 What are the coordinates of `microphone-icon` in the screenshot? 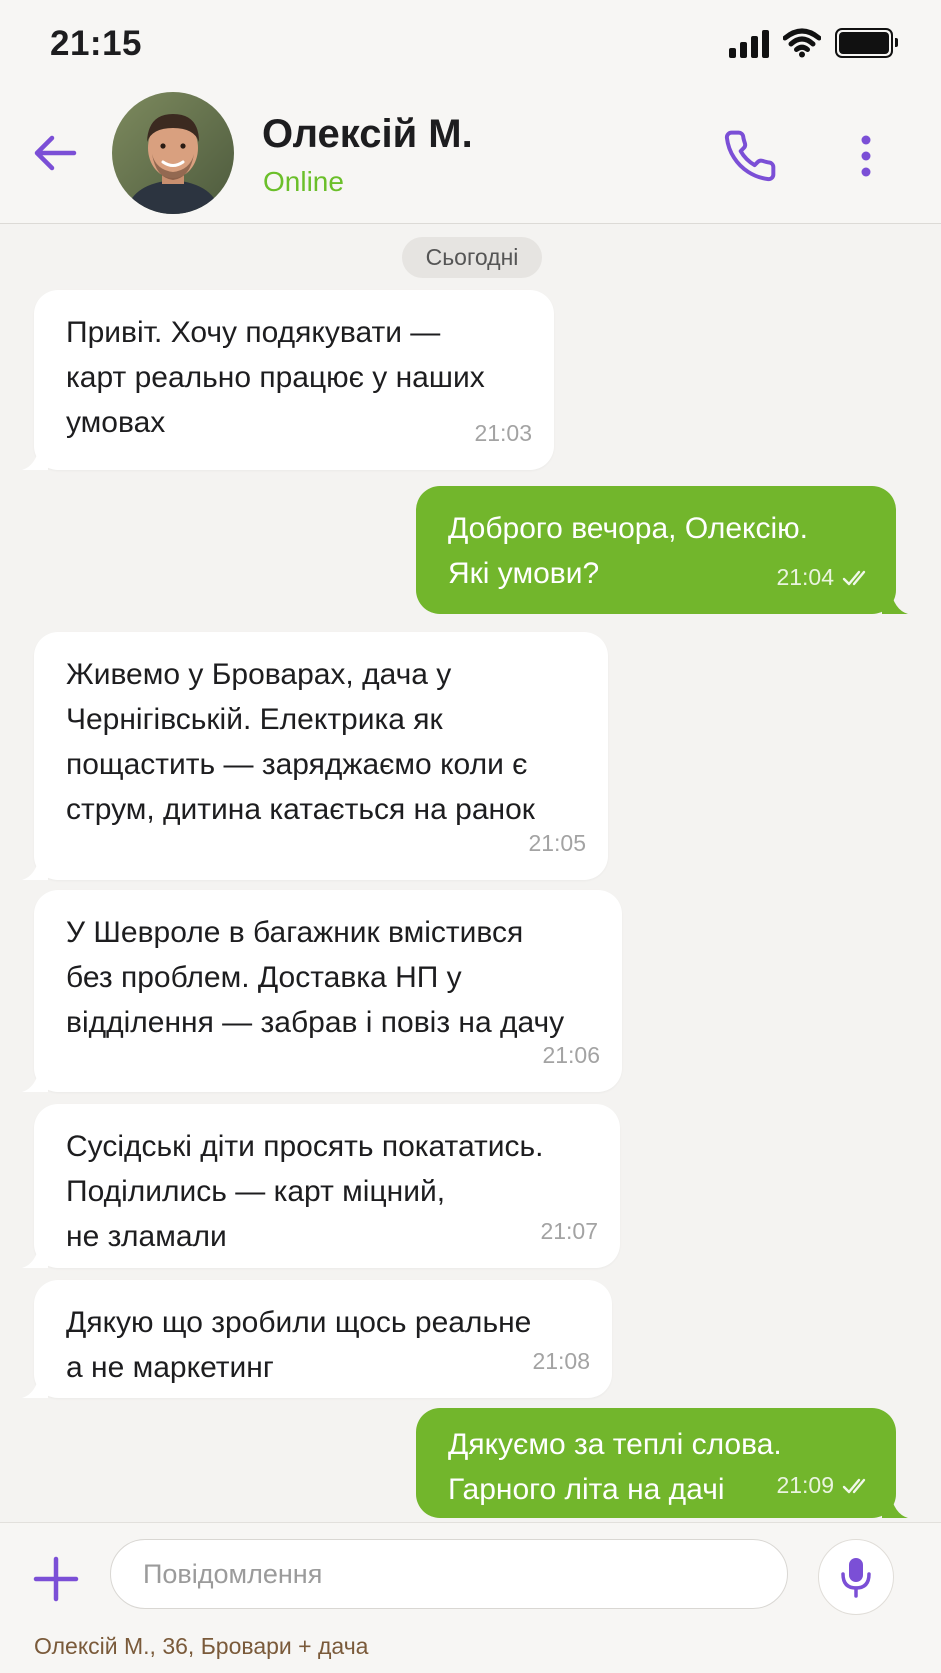 It's located at (856, 1578).